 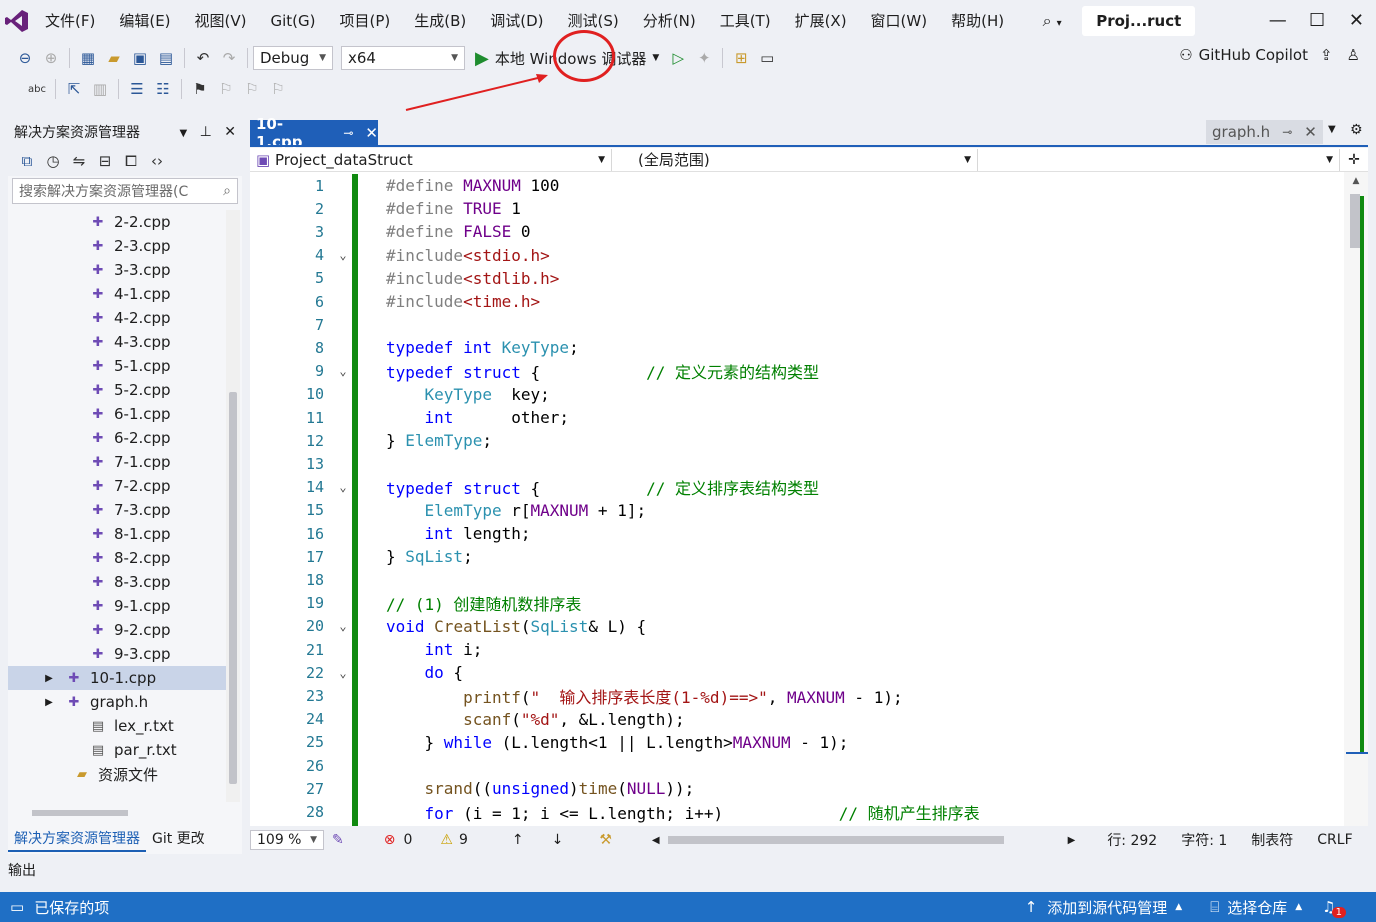 I want to click on sync-icon: ⇋, so click(x=79, y=161).